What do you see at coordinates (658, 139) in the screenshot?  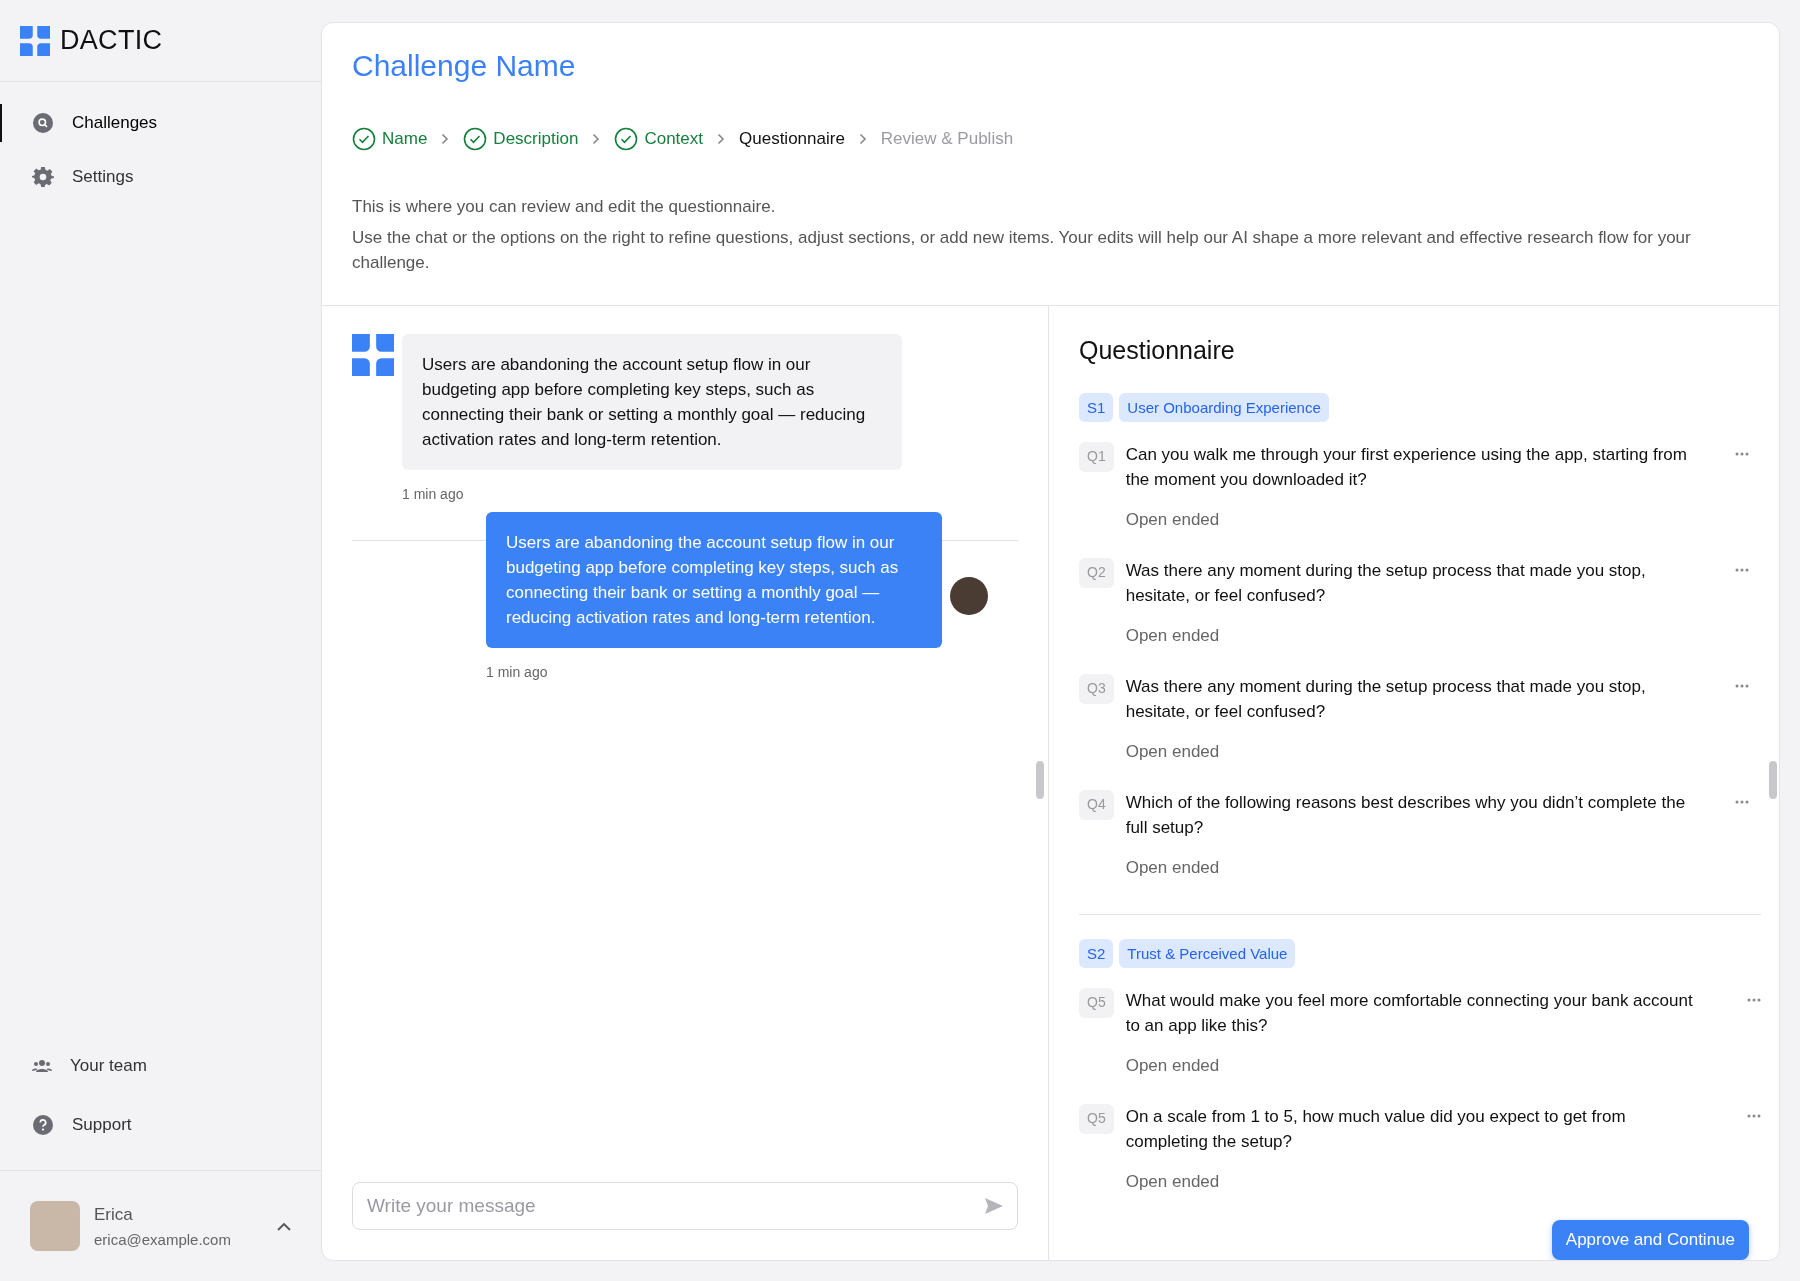 I see `step-tab: Context` at bounding box center [658, 139].